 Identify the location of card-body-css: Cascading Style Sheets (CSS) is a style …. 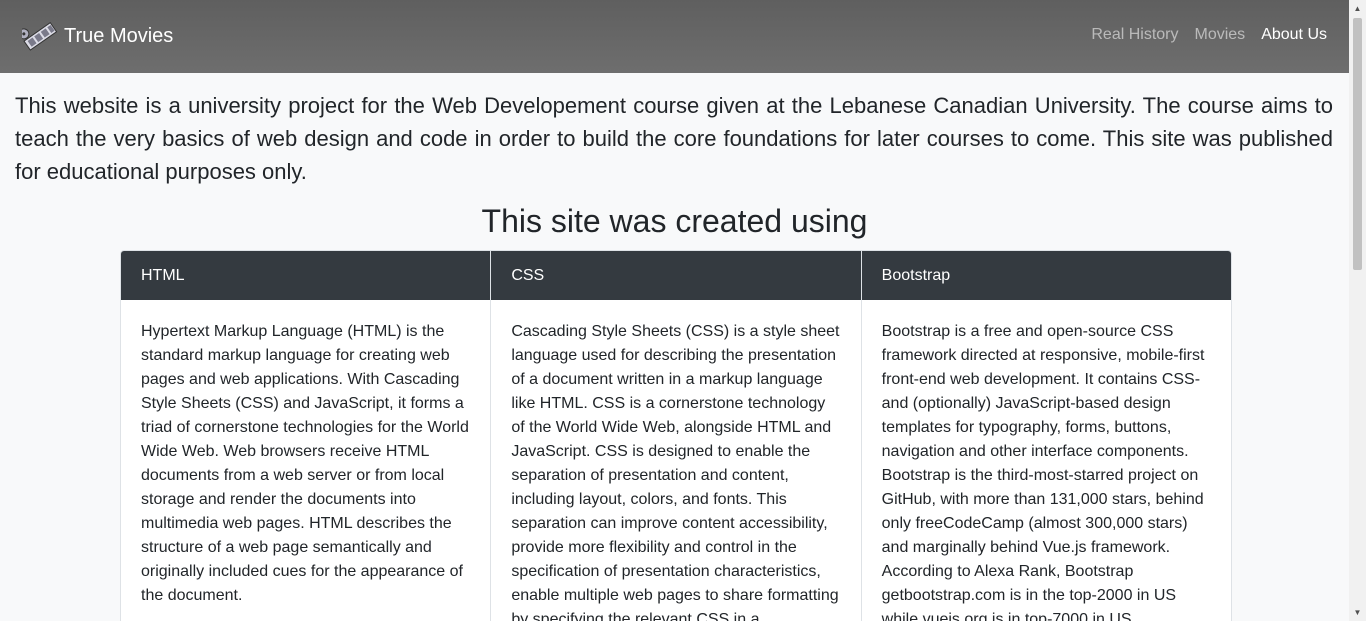
(675, 472).